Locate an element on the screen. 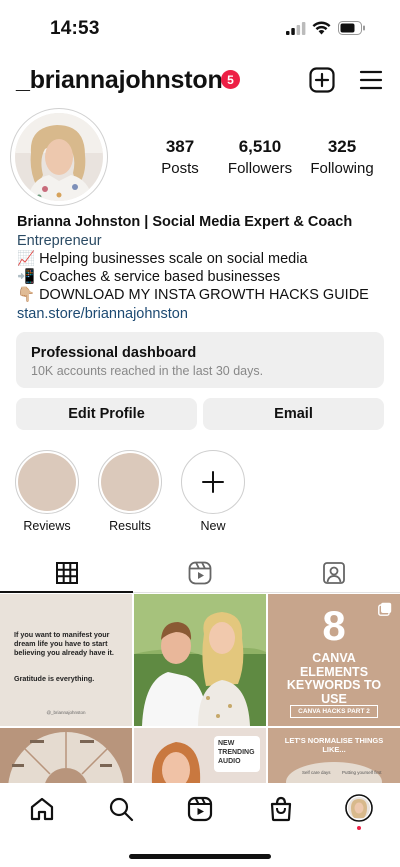 This screenshot has height=867, width=400. home-indicator is located at coordinates (200, 856).